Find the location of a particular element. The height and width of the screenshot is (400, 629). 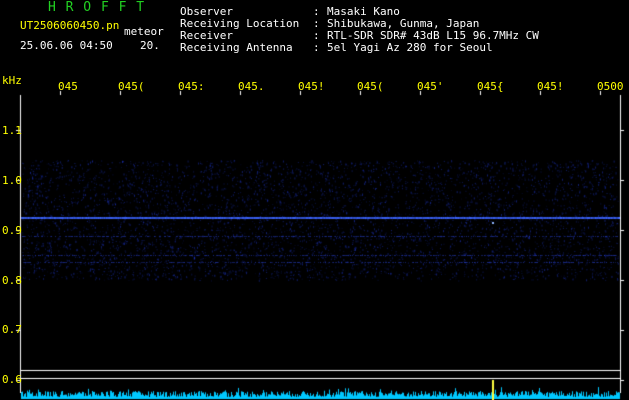

time-tick: 0500 is located at coordinates (610, 86).